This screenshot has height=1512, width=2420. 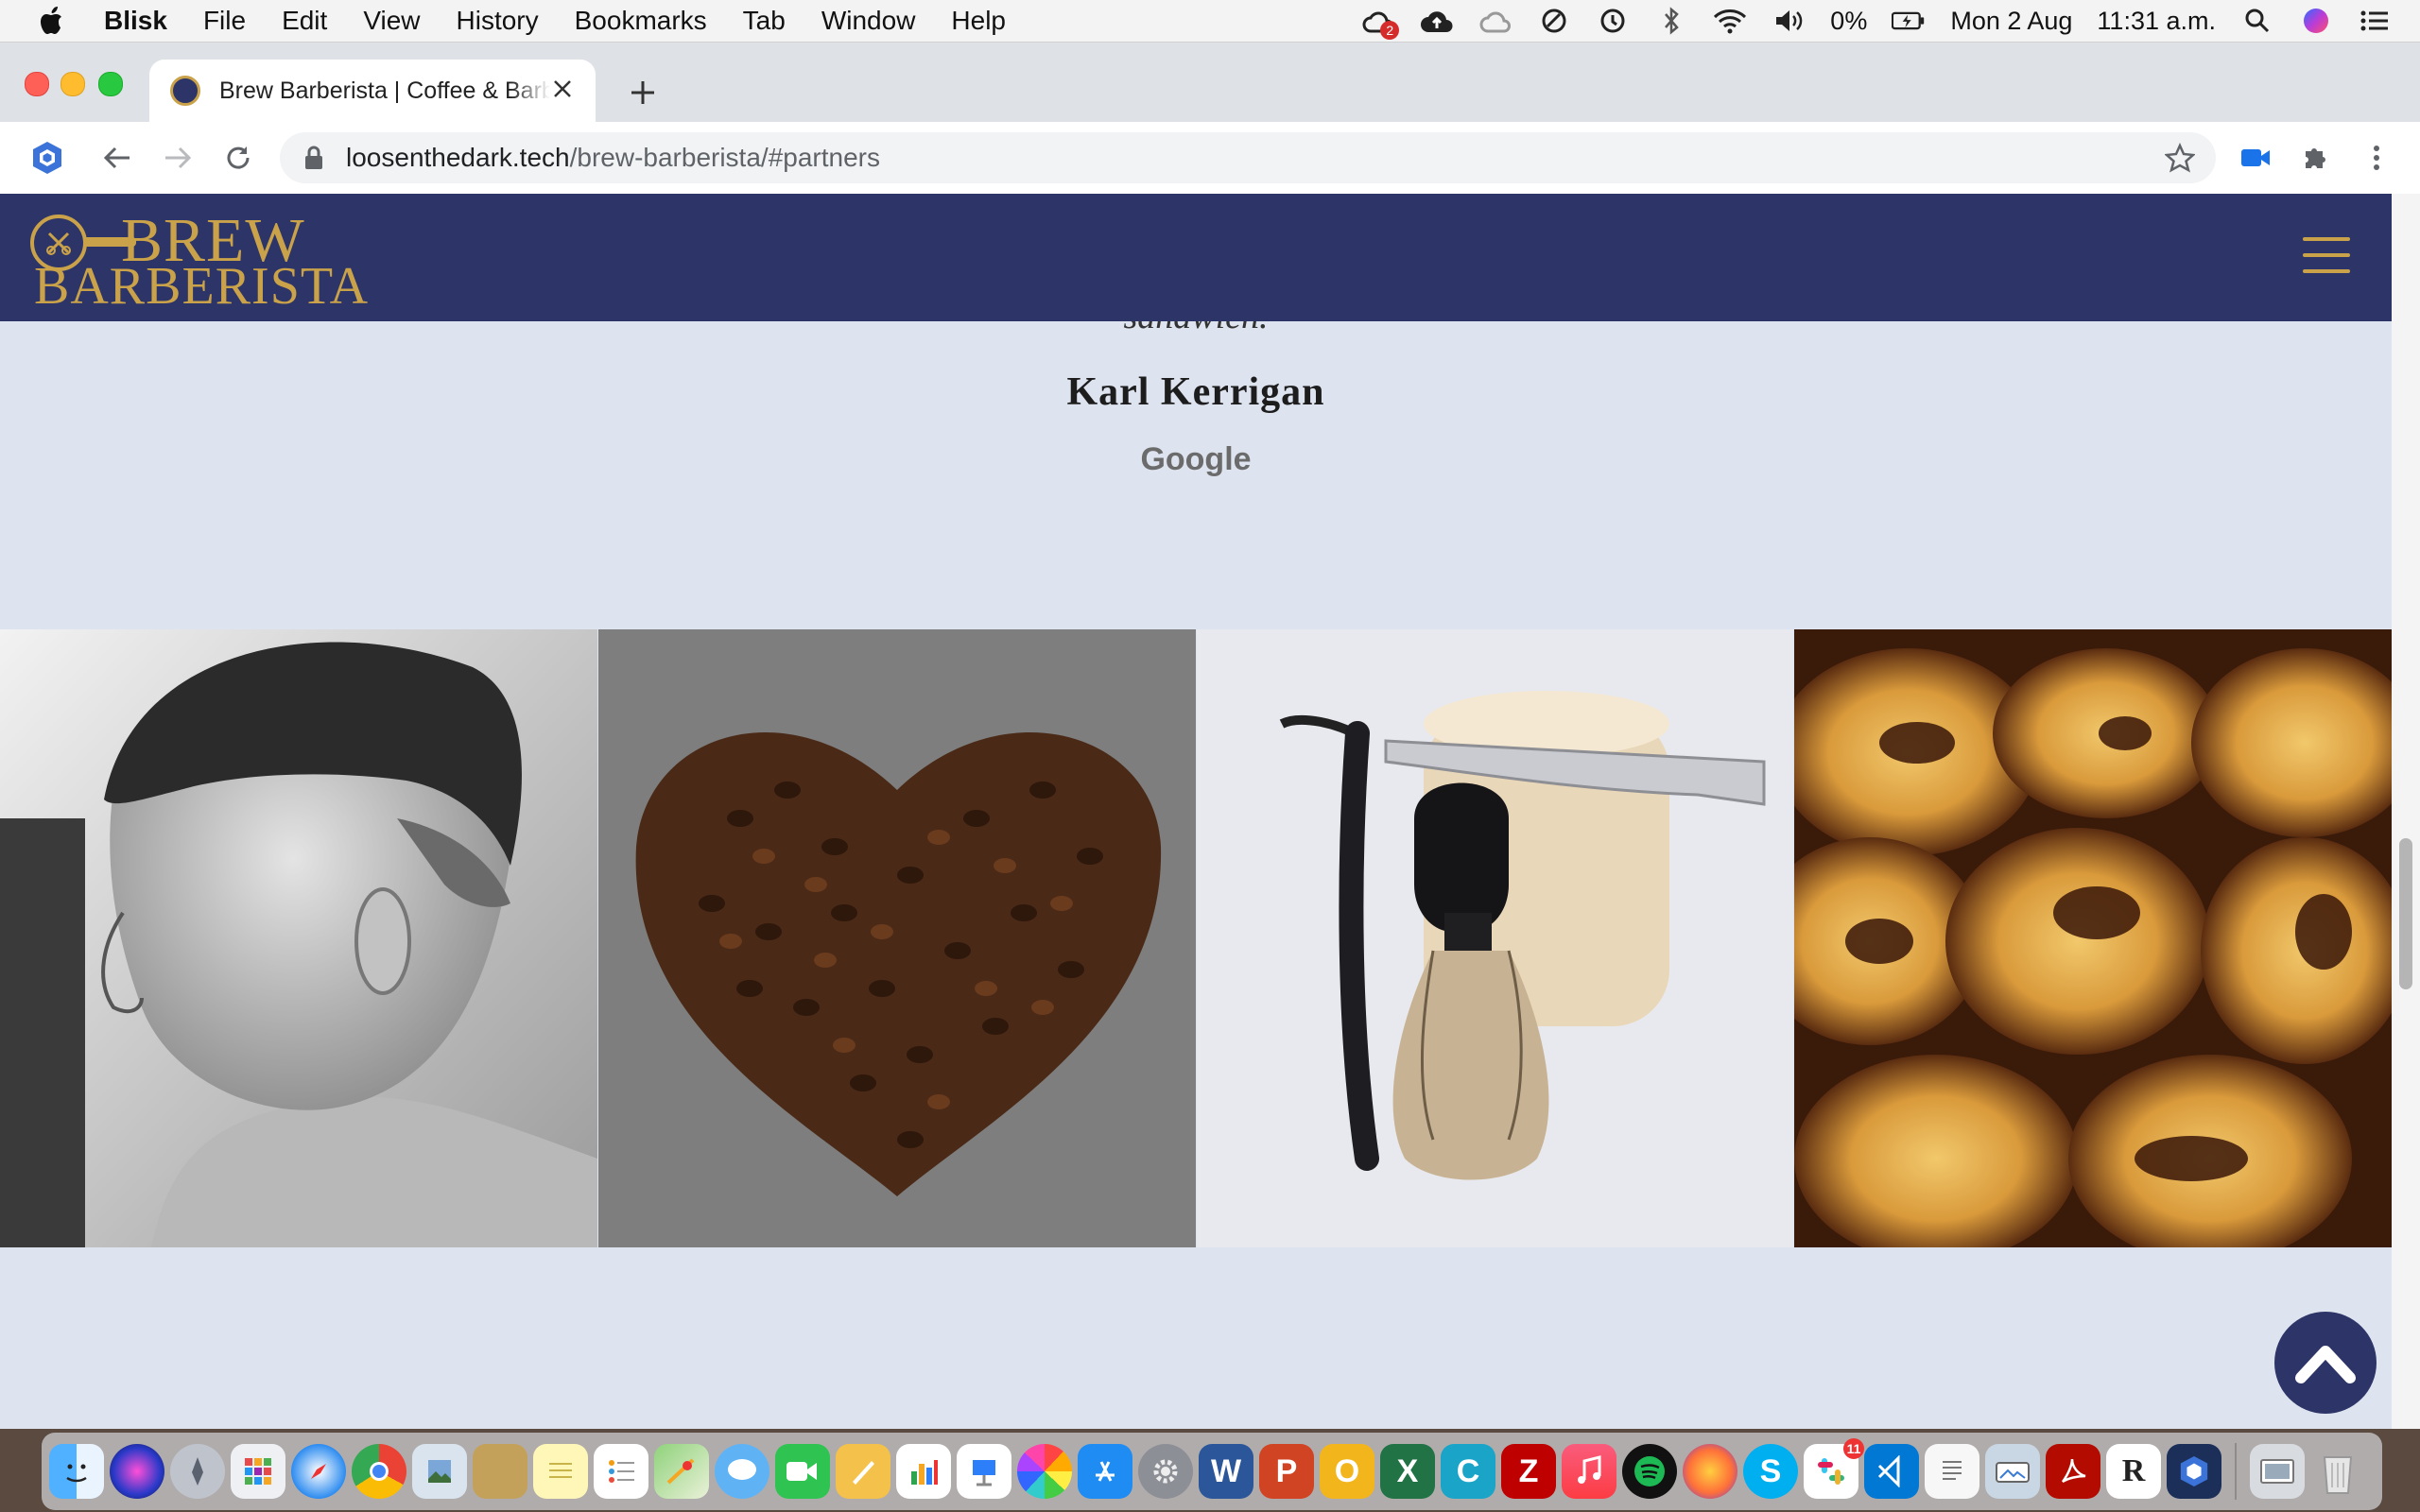 I want to click on battery-percent: 0%, so click(x=1849, y=20).